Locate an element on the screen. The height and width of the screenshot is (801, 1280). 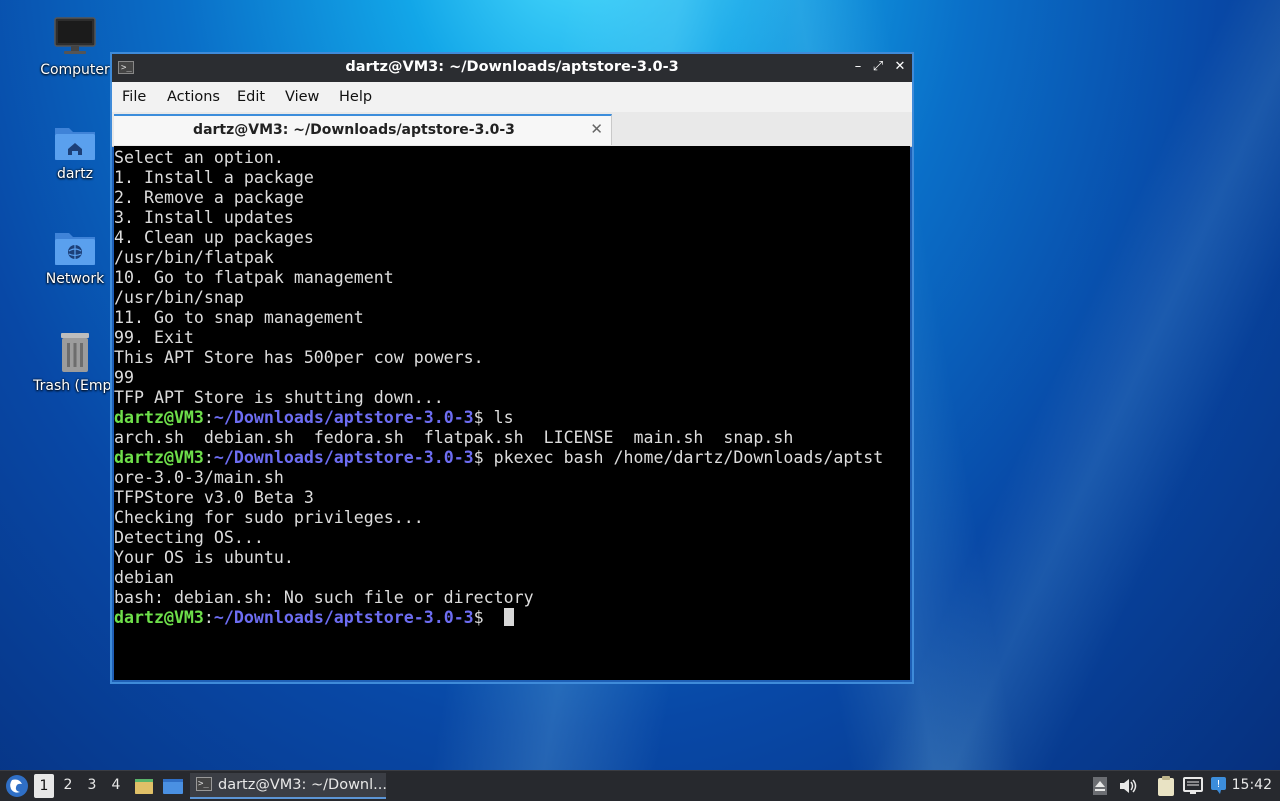
menu-actions: Actions is located at coordinates (193, 97).